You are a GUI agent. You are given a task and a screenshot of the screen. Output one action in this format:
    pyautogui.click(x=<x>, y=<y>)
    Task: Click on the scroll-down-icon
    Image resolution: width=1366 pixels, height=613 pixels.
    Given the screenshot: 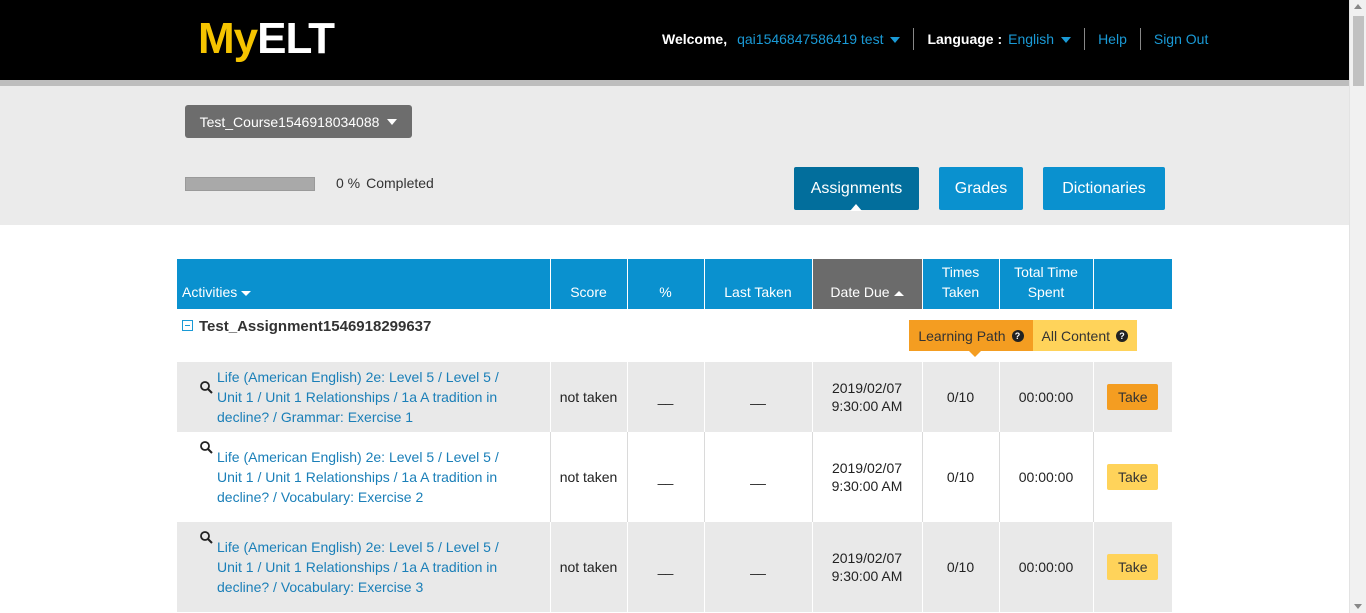 What is the action you would take?
    pyautogui.click(x=1358, y=606)
    